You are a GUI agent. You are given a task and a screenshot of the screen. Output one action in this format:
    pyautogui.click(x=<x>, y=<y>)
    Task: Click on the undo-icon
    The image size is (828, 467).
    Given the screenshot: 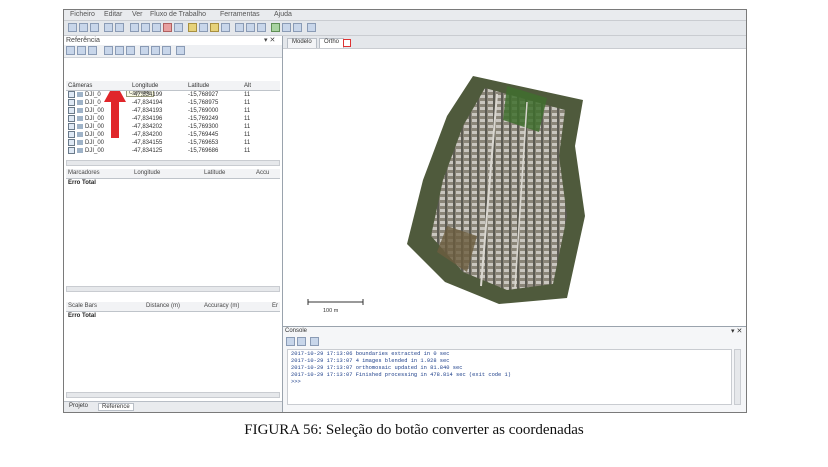 What is the action you would take?
    pyautogui.click(x=108, y=27)
    